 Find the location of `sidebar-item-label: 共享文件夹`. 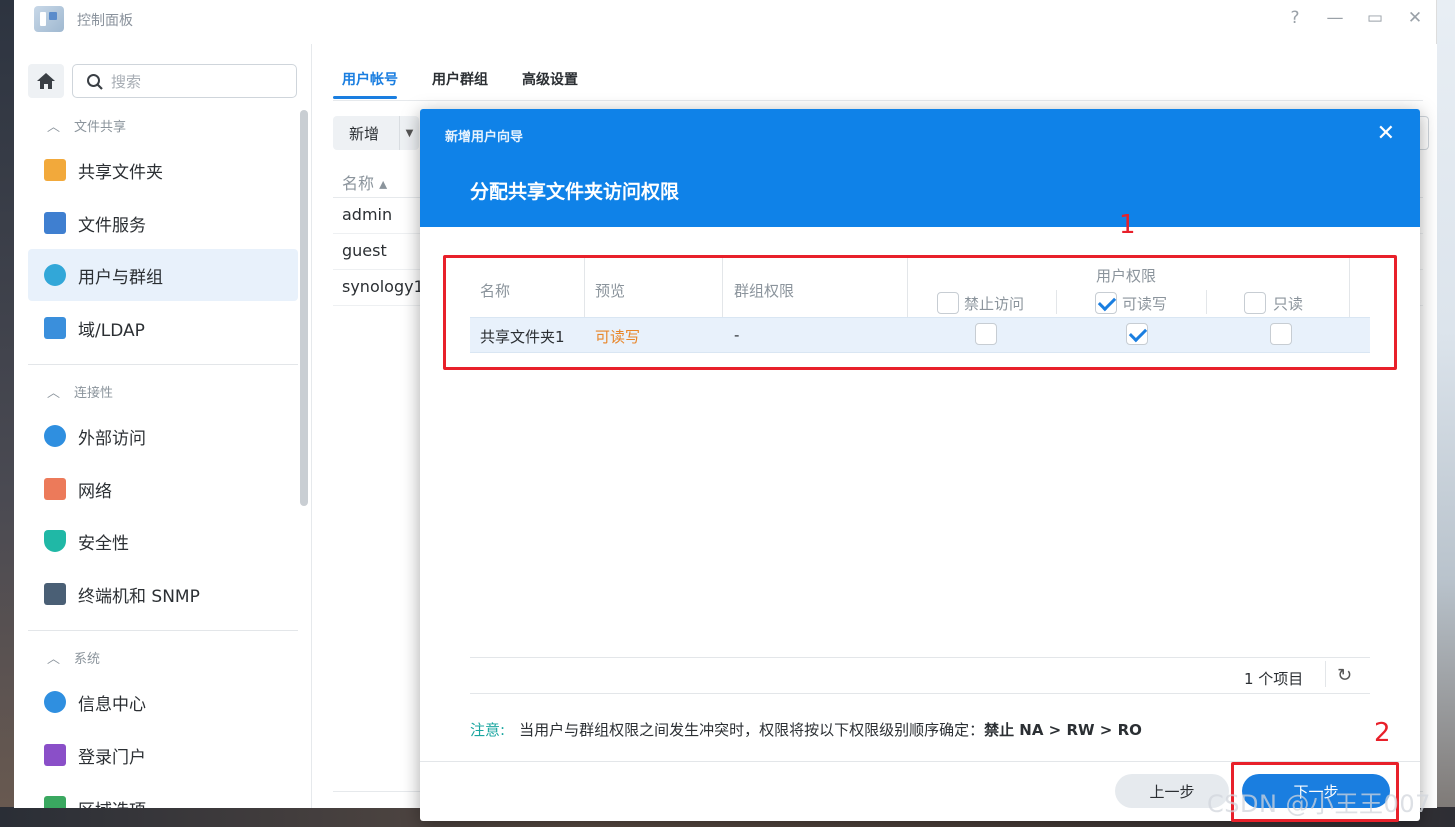

sidebar-item-label: 共享文件夹 is located at coordinates (120, 172).